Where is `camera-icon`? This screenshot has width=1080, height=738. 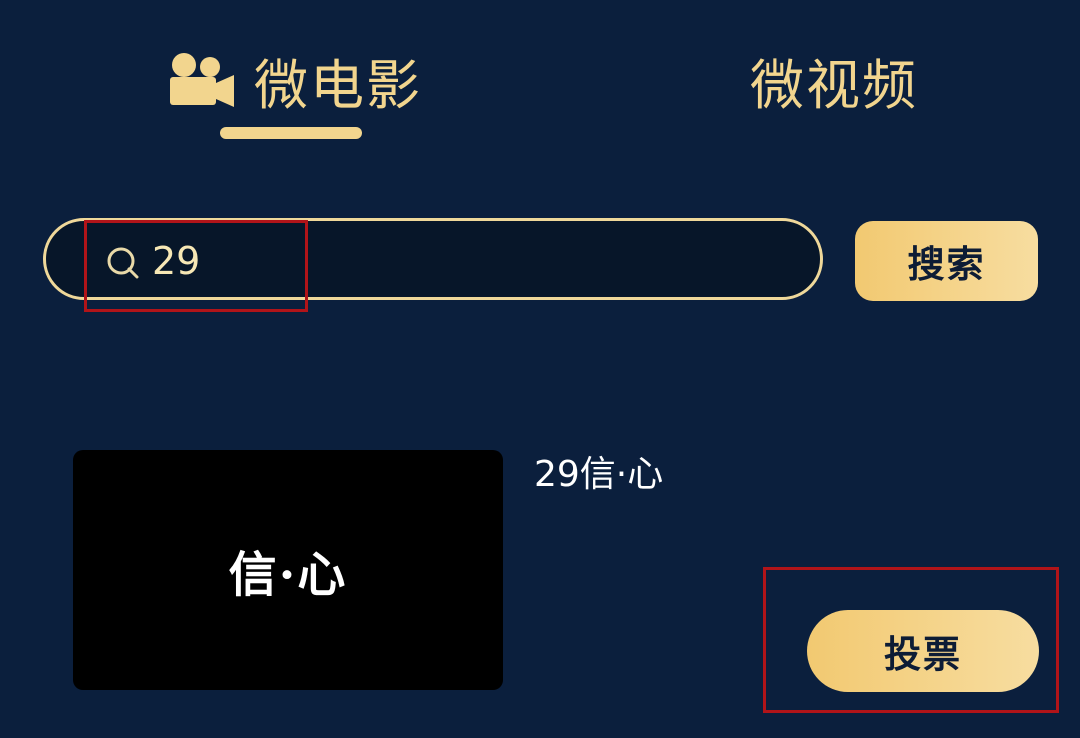 camera-icon is located at coordinates (202, 80).